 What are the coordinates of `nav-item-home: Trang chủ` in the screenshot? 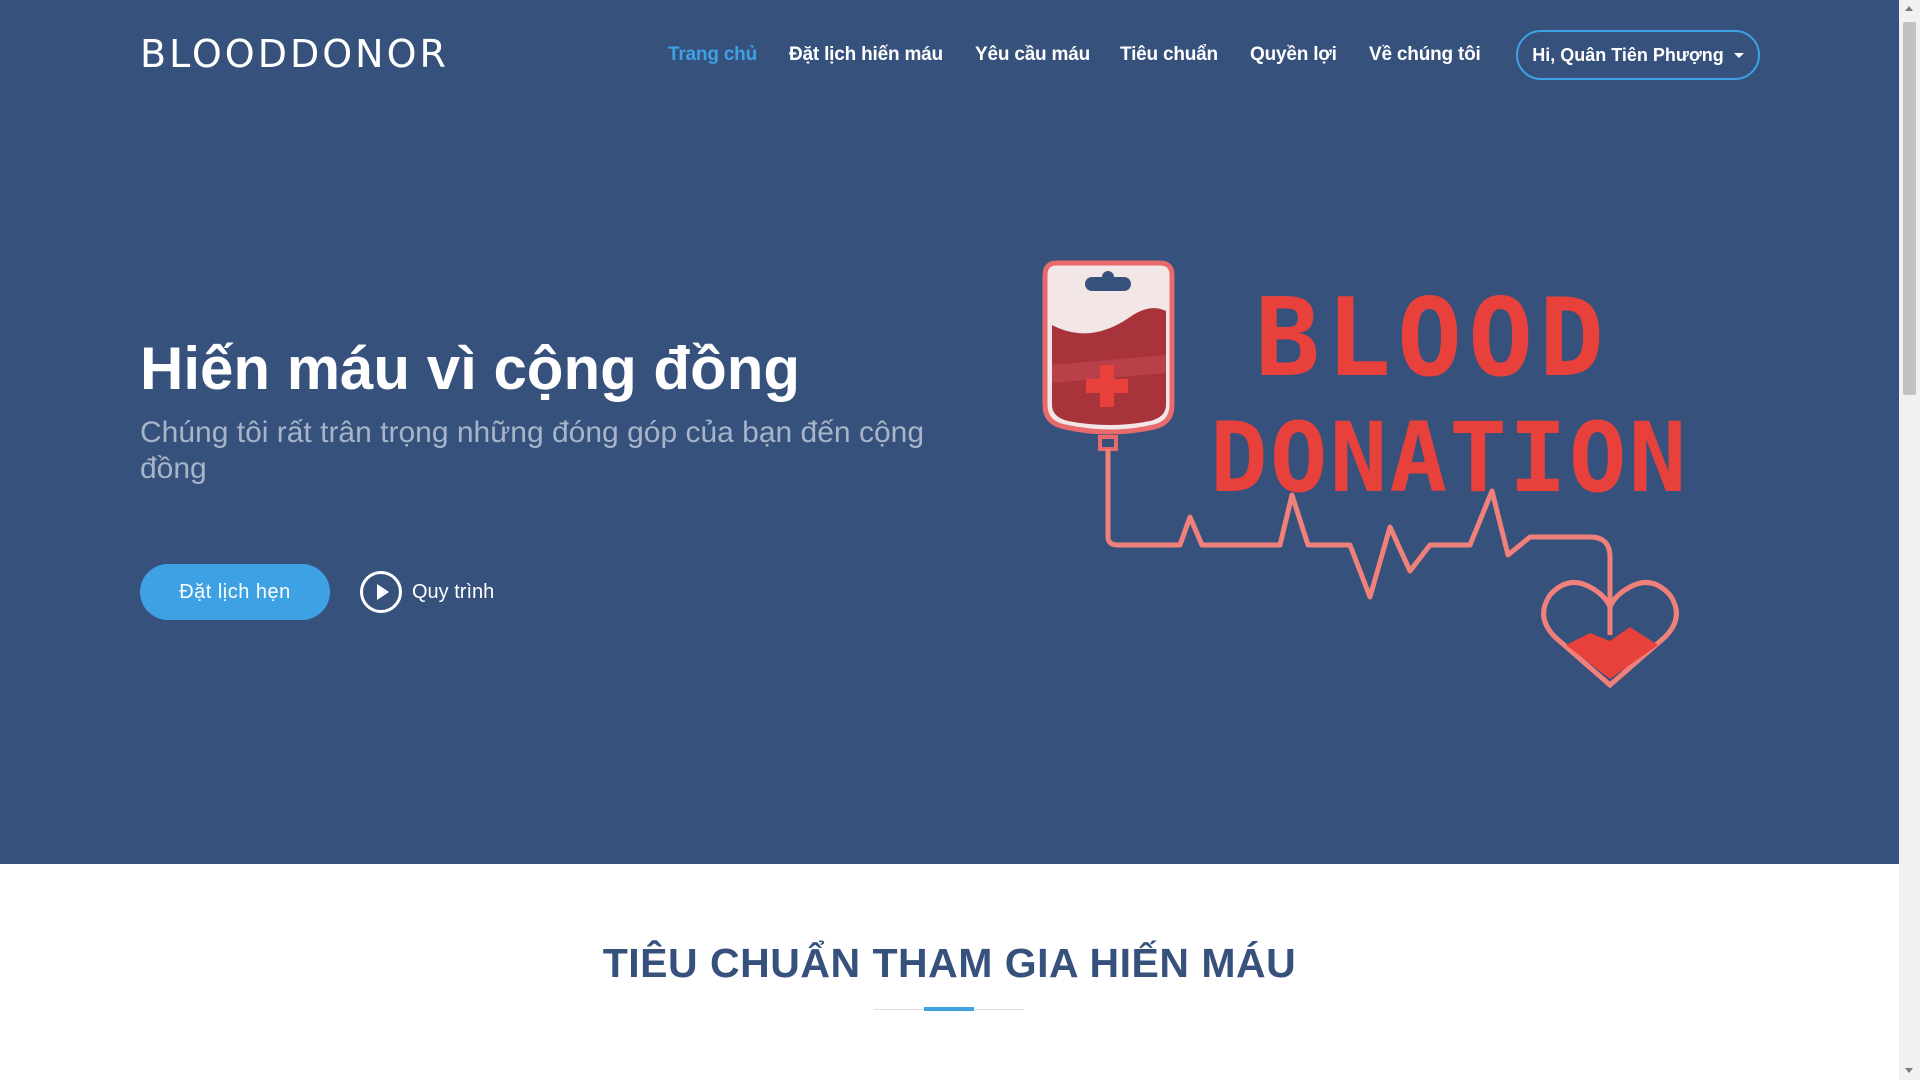 It's located at (712, 55).